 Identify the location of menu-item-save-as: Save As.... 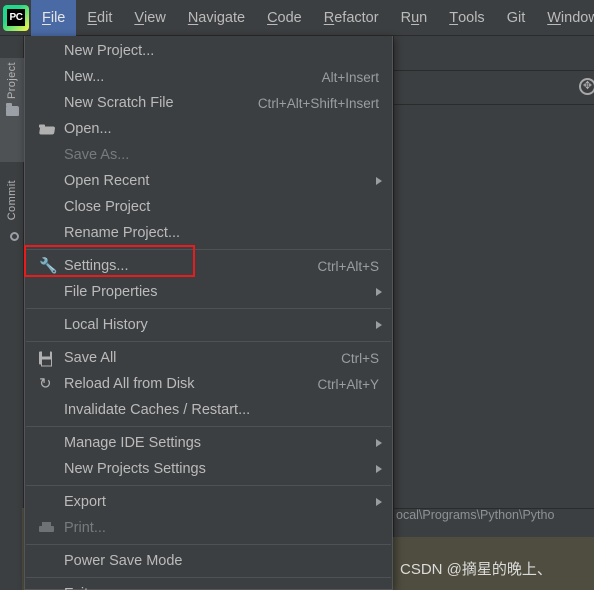
(208, 155).